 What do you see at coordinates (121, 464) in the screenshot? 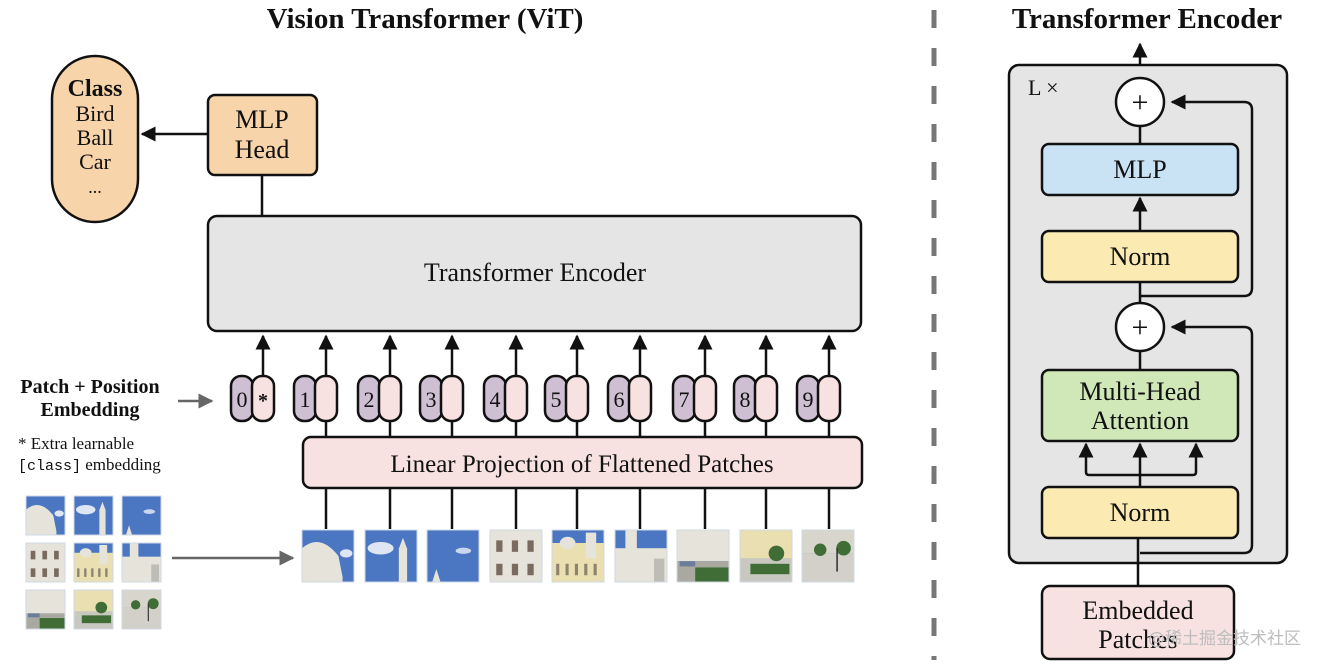
I see `extra-note-rest: embedding` at bounding box center [121, 464].